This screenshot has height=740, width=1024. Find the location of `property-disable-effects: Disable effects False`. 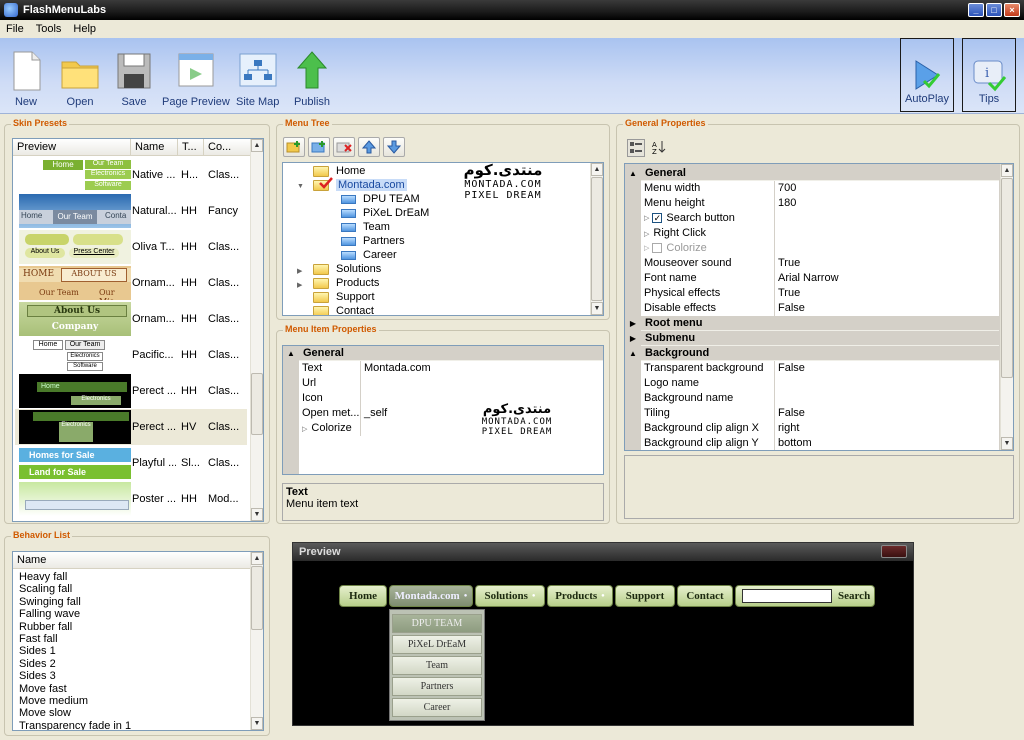

property-disable-effects: Disable effects False is located at coordinates (812, 308).